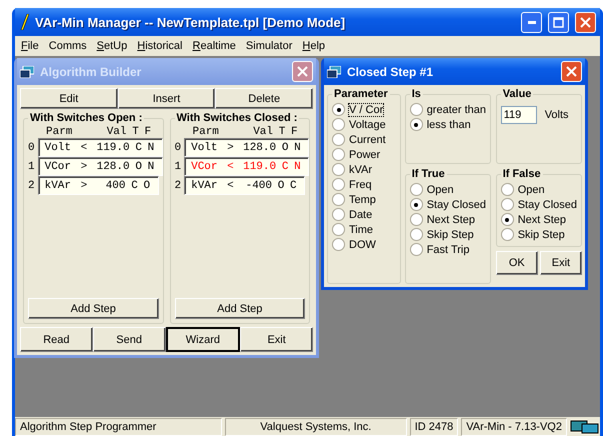 The height and width of the screenshot is (436, 603). I want to click on true-action-text: C, so click(285, 166).